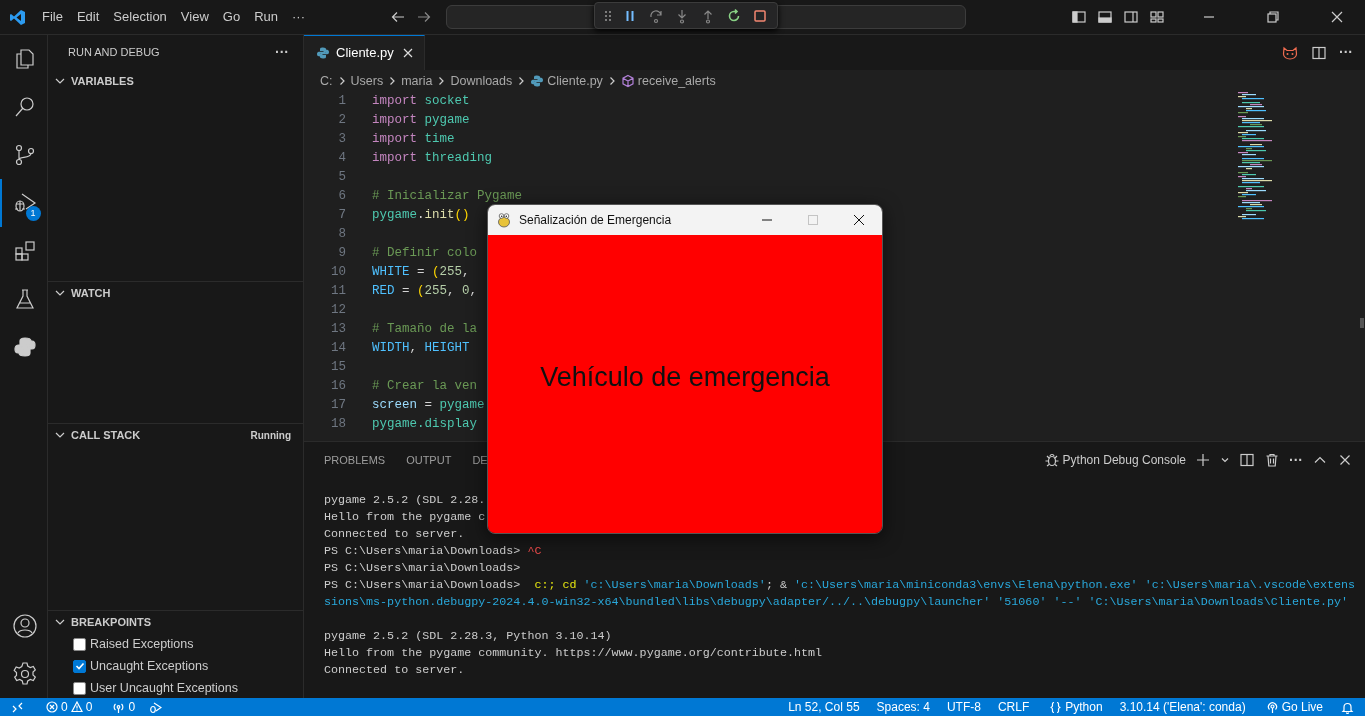 The image size is (1365, 716). What do you see at coordinates (164, 688) in the screenshot?
I see `breakpoint-label: User Uncaught Exceptions` at bounding box center [164, 688].